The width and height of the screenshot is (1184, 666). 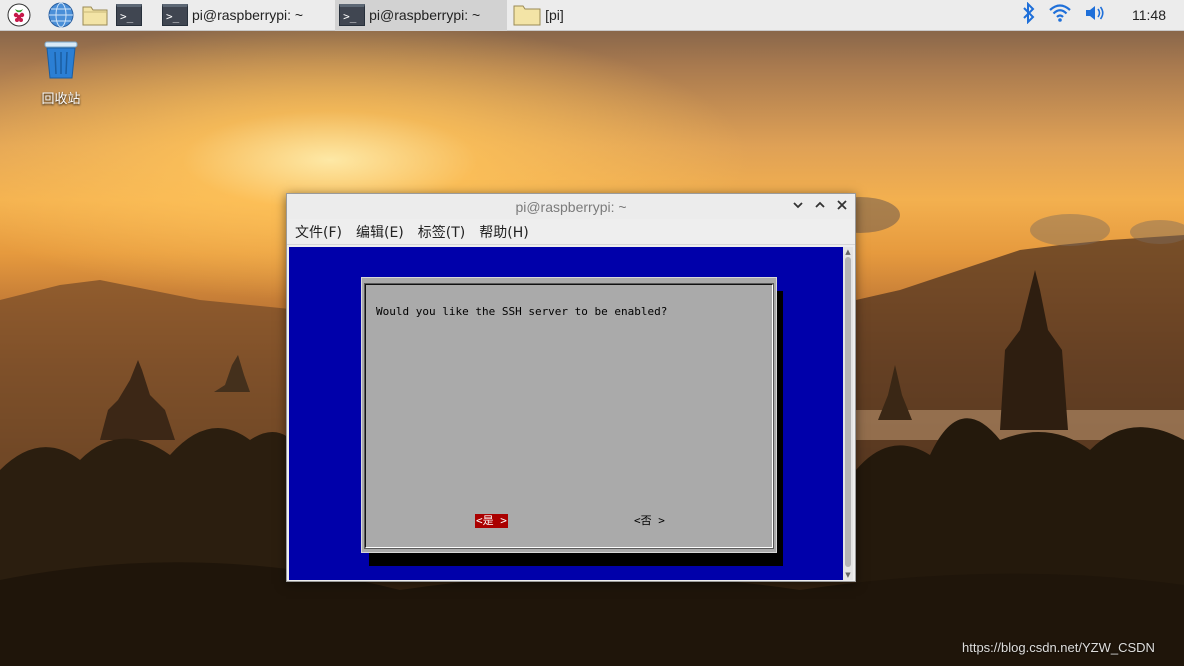 What do you see at coordinates (820, 205) in the screenshot?
I see `maximize-icon` at bounding box center [820, 205].